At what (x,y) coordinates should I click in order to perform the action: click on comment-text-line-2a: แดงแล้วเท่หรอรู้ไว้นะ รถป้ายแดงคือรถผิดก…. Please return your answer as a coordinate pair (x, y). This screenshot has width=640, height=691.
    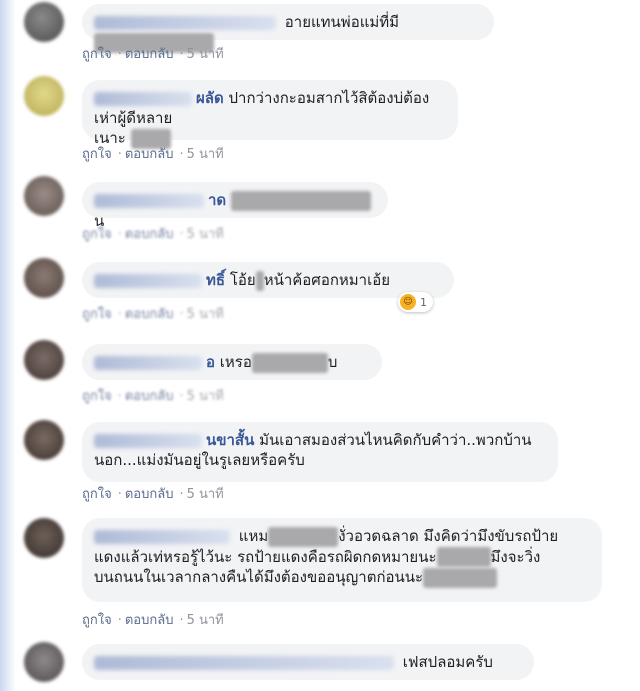
    Looking at the image, I should click on (265, 556).